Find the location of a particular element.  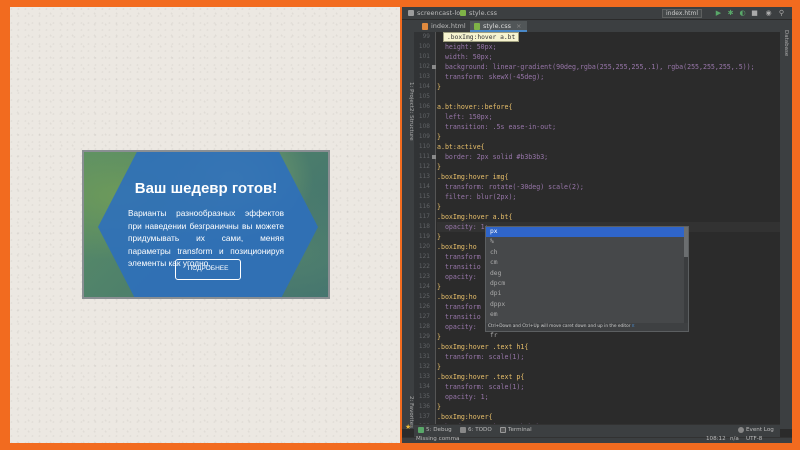

code-line: opacity: 1; is located at coordinates (608, 397).